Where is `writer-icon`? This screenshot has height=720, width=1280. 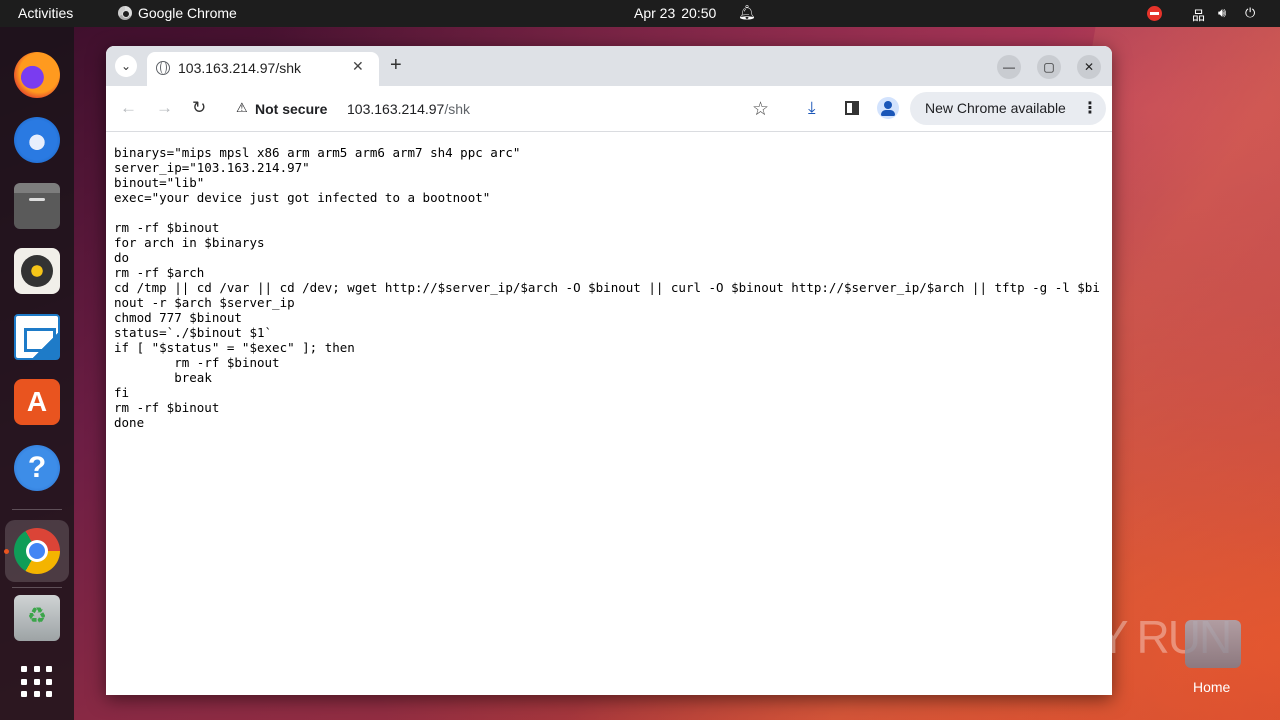
writer-icon is located at coordinates (37, 337).